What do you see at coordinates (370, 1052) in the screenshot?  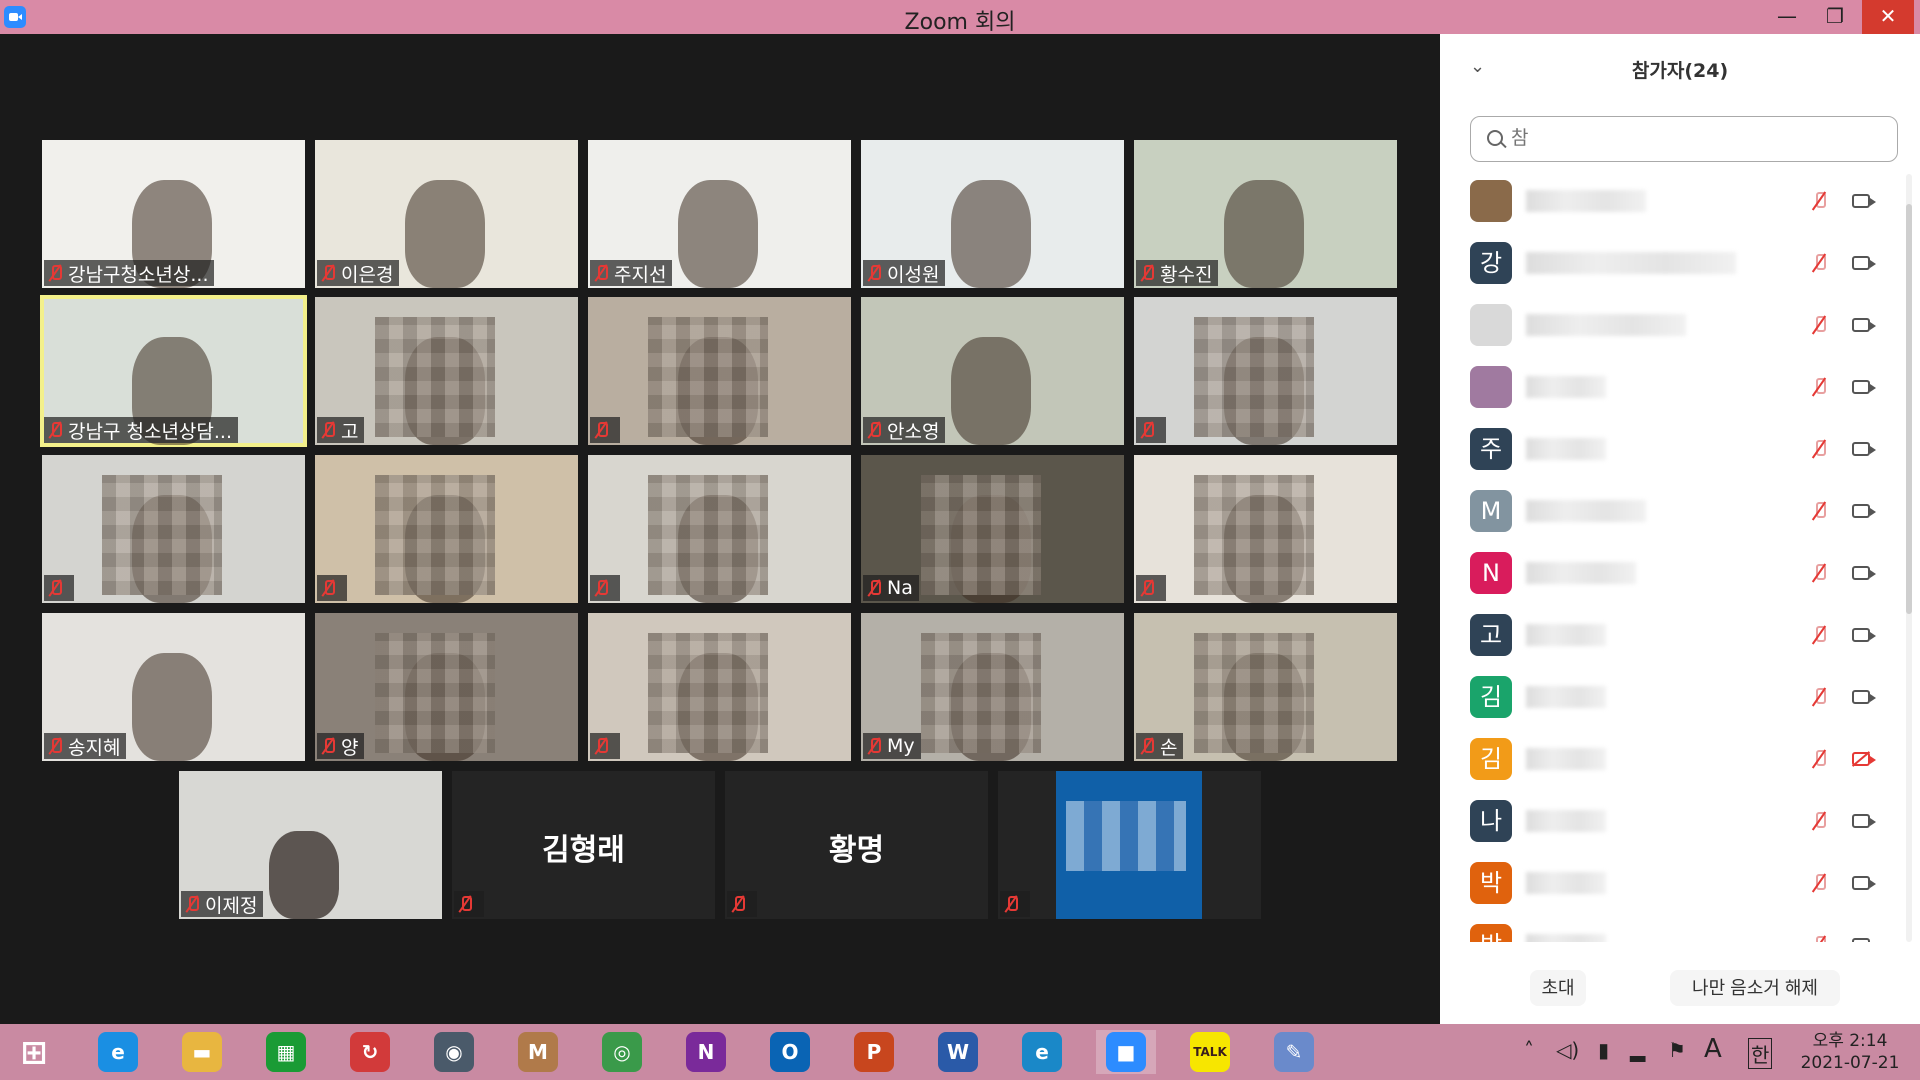 I see `taskbar-sync-button: ↻` at bounding box center [370, 1052].